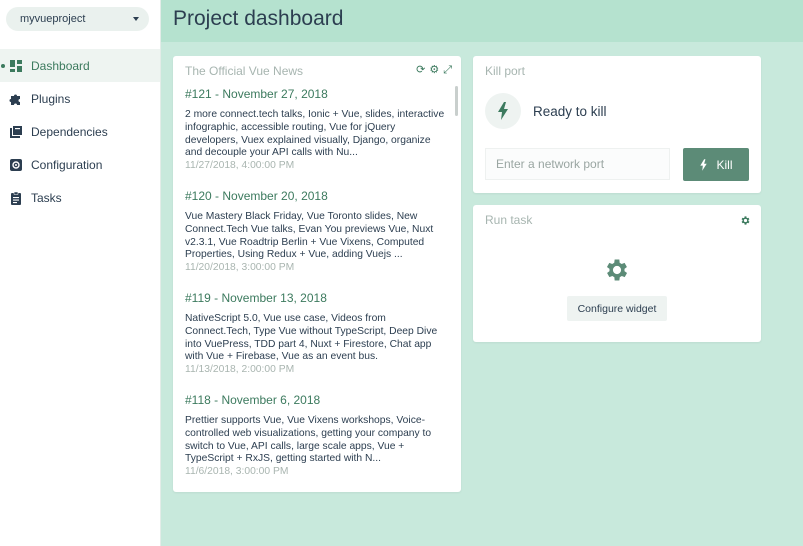 This screenshot has height=546, width=803. What do you see at coordinates (240, 268) in the screenshot?
I see `news-item-date: 11/20/2018, 3:00:00 PM` at bounding box center [240, 268].